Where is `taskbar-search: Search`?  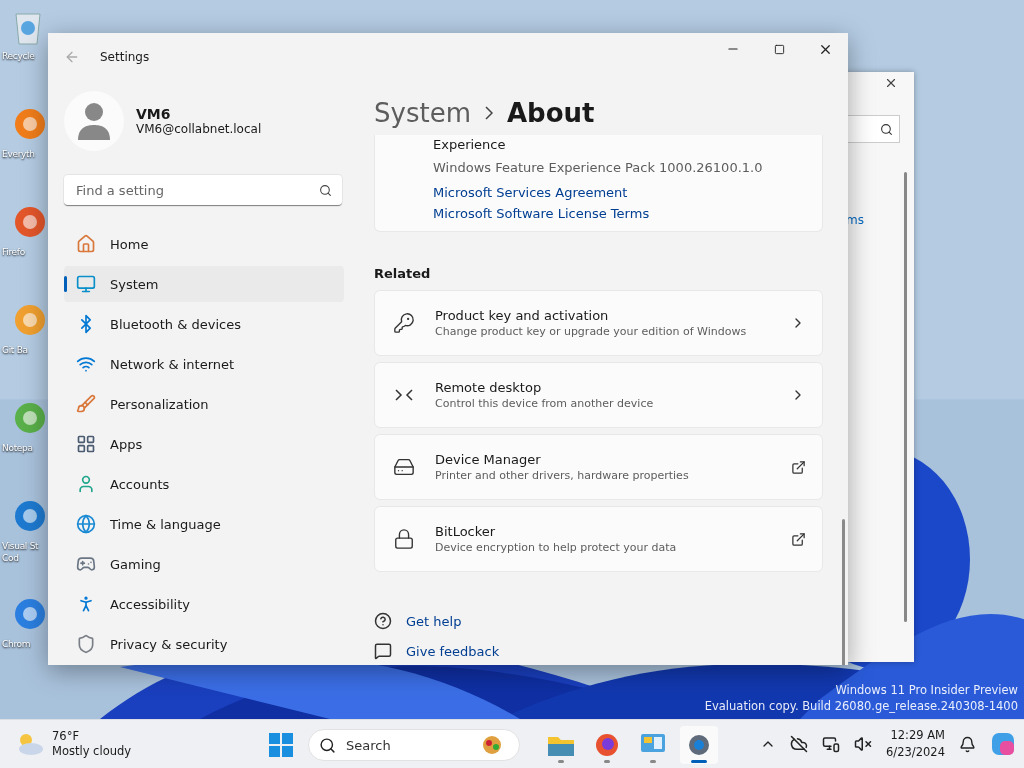
taskbar-search: Search is located at coordinates (405, 745).